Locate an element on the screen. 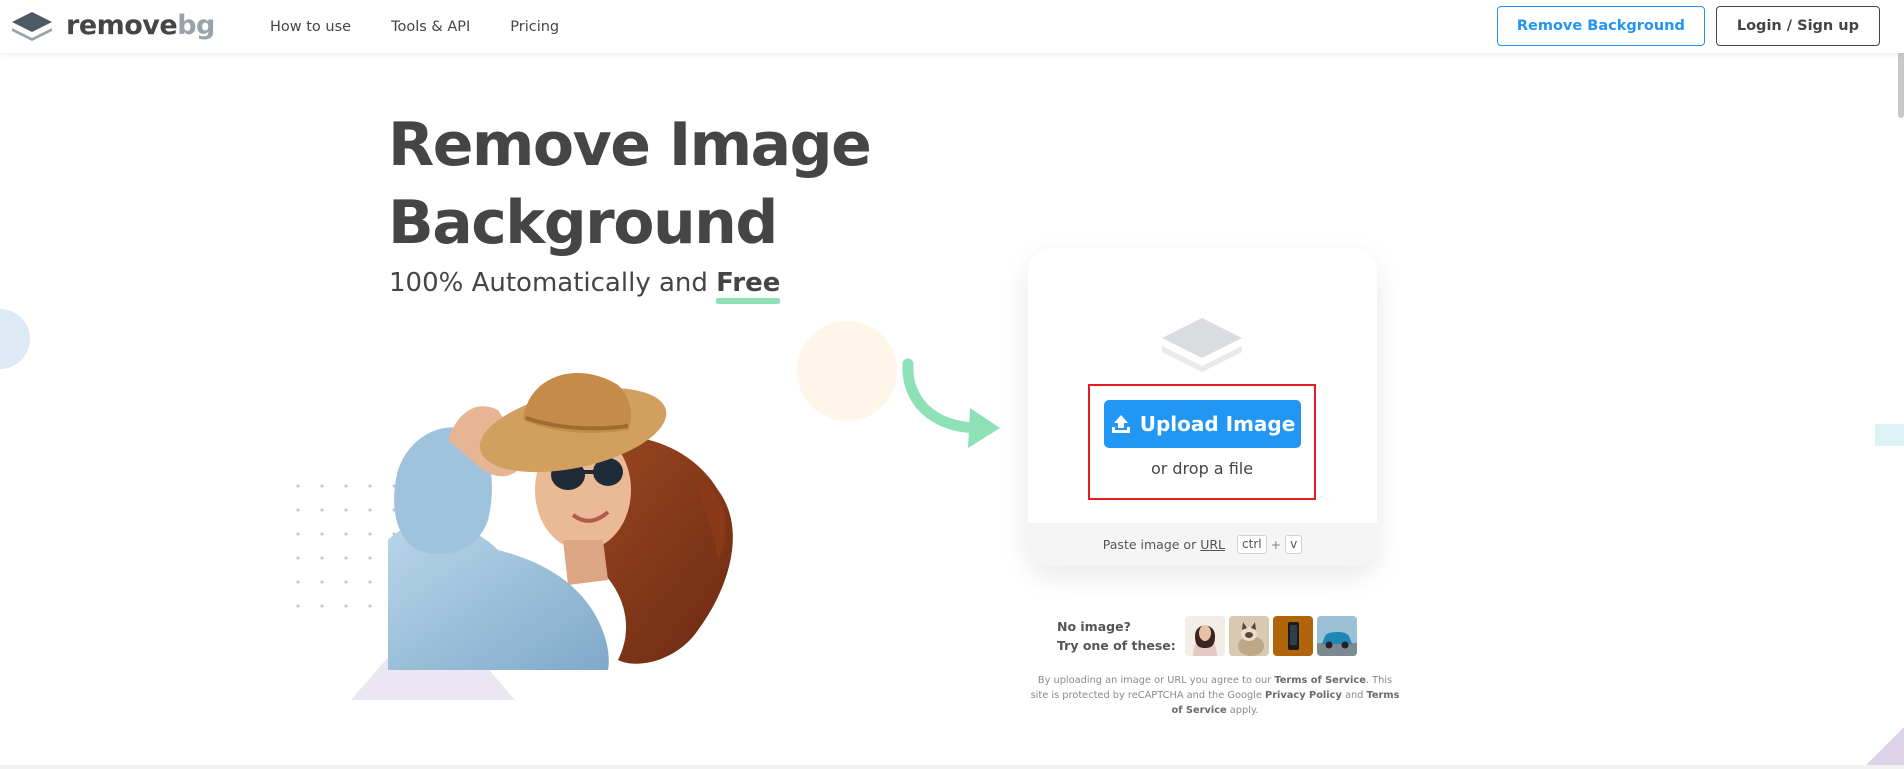 The height and width of the screenshot is (769, 1904). login-signup-button: Login / Sign up is located at coordinates (1797, 26).